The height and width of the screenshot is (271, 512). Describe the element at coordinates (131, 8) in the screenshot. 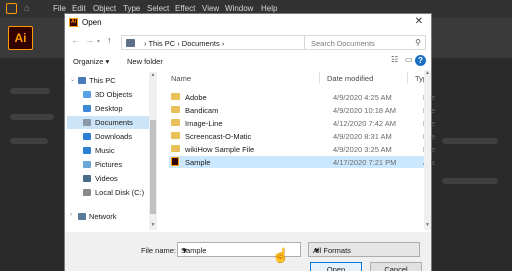

I see `menu-type: Type` at that location.